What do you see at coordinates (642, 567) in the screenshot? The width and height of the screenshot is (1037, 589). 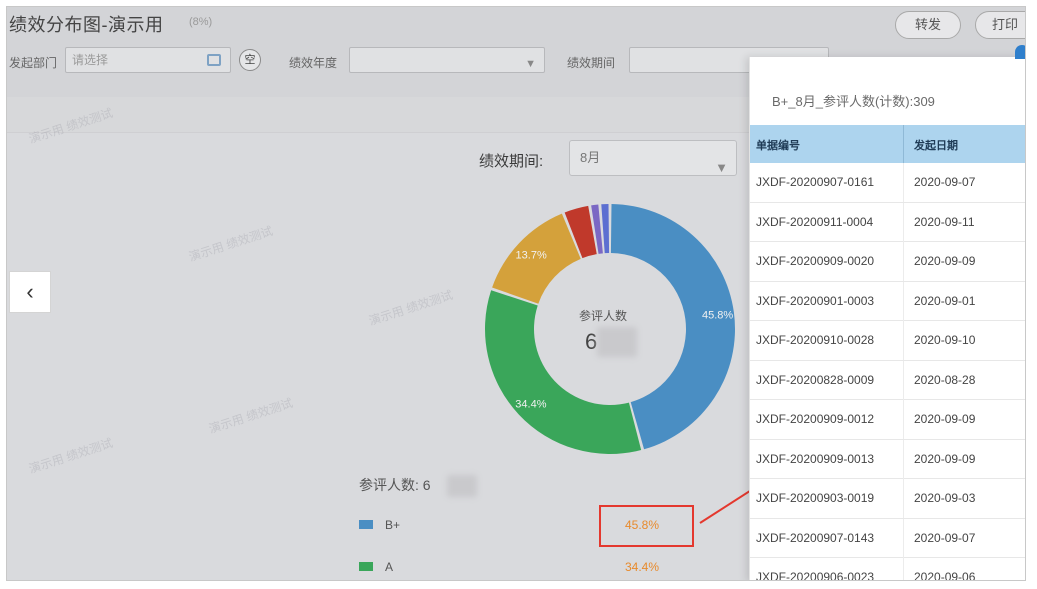 I see `legend-pct: 34.4%` at bounding box center [642, 567].